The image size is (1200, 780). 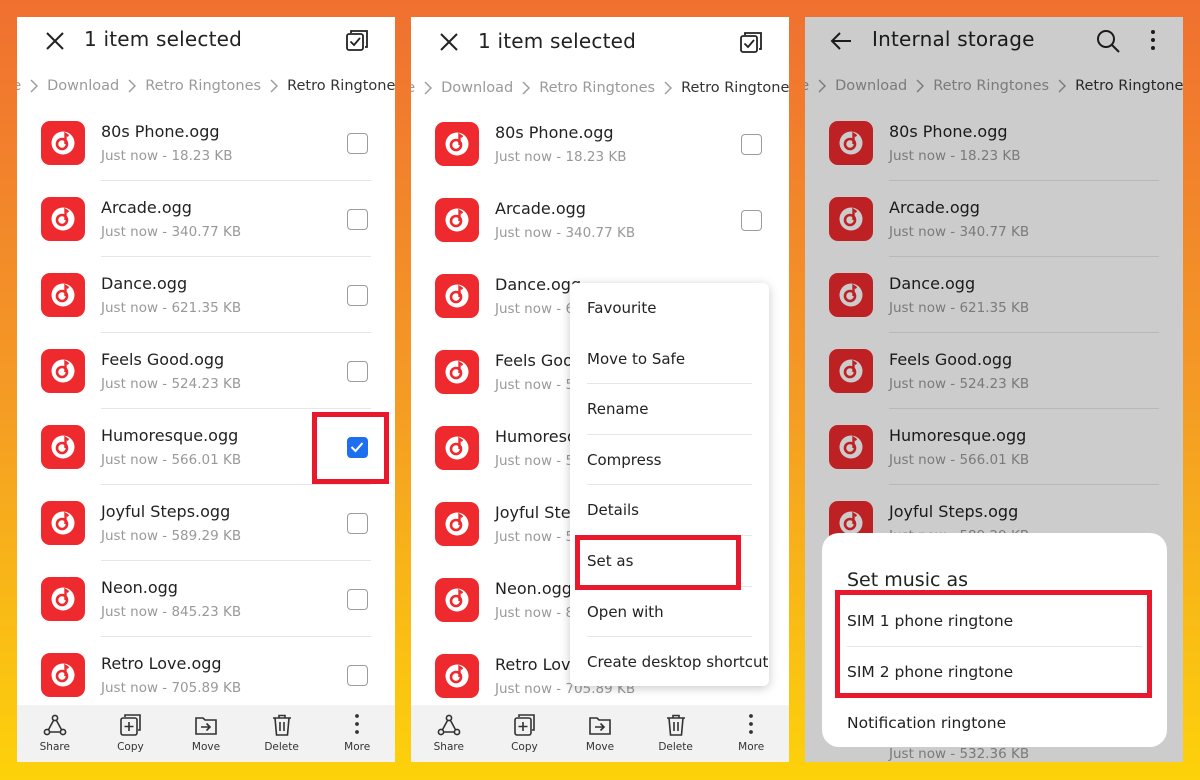 I want to click on option-notification-ringtone: Notification ringtone, so click(x=926, y=723).